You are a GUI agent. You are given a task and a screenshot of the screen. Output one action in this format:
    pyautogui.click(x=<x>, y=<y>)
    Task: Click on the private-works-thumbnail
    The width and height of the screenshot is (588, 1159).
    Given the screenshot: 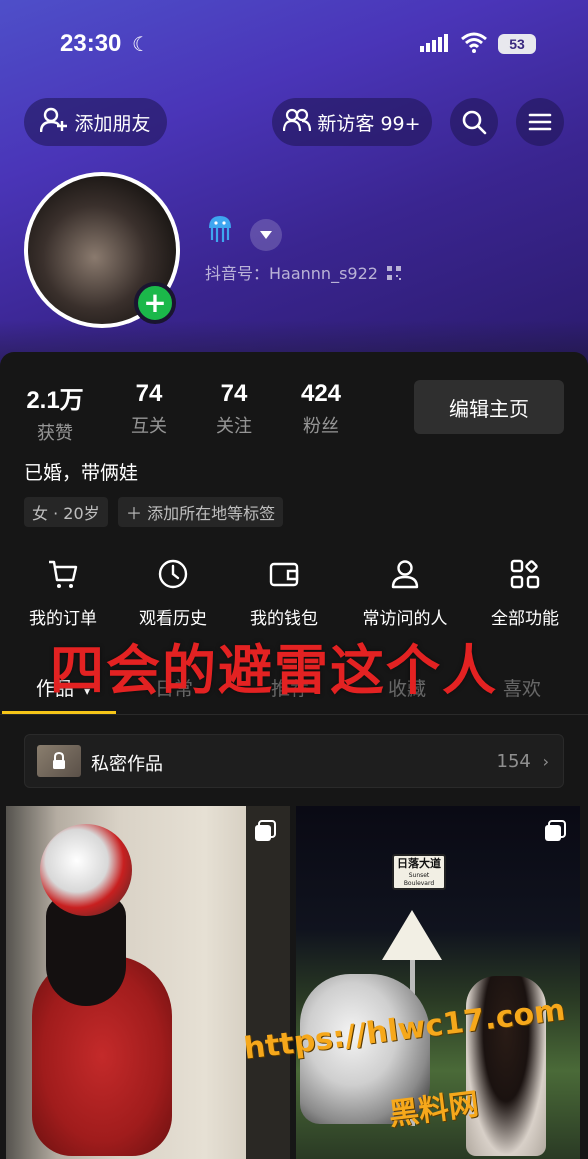 What is the action you would take?
    pyautogui.click(x=59, y=761)
    